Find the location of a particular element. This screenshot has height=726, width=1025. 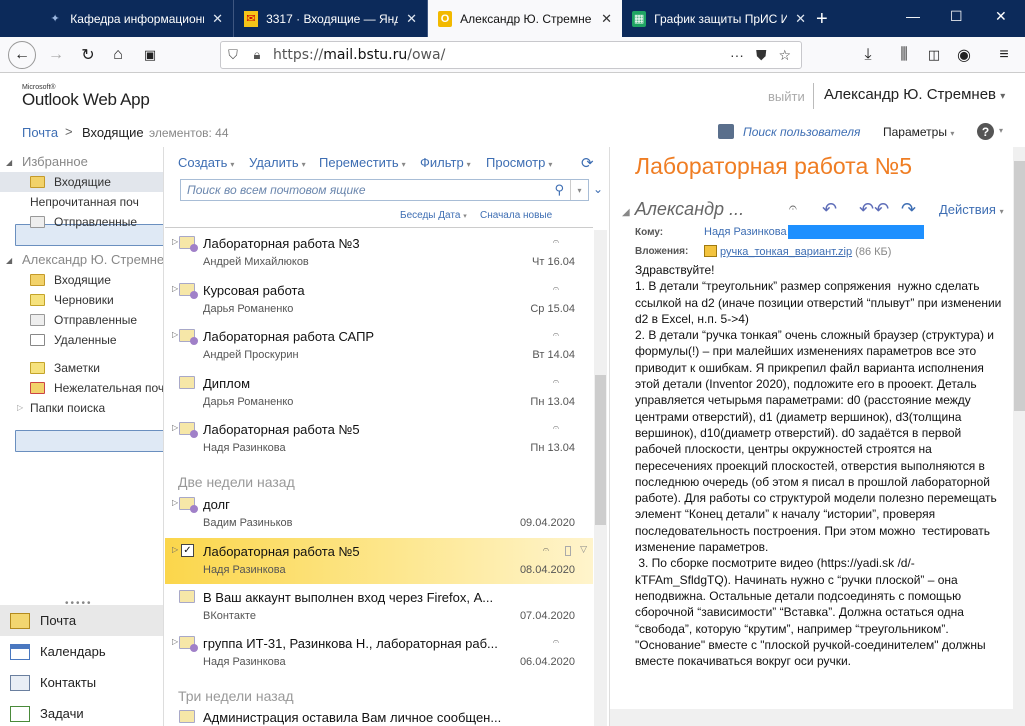

refresh-icon: ⟳ is located at coordinates (587, 163).